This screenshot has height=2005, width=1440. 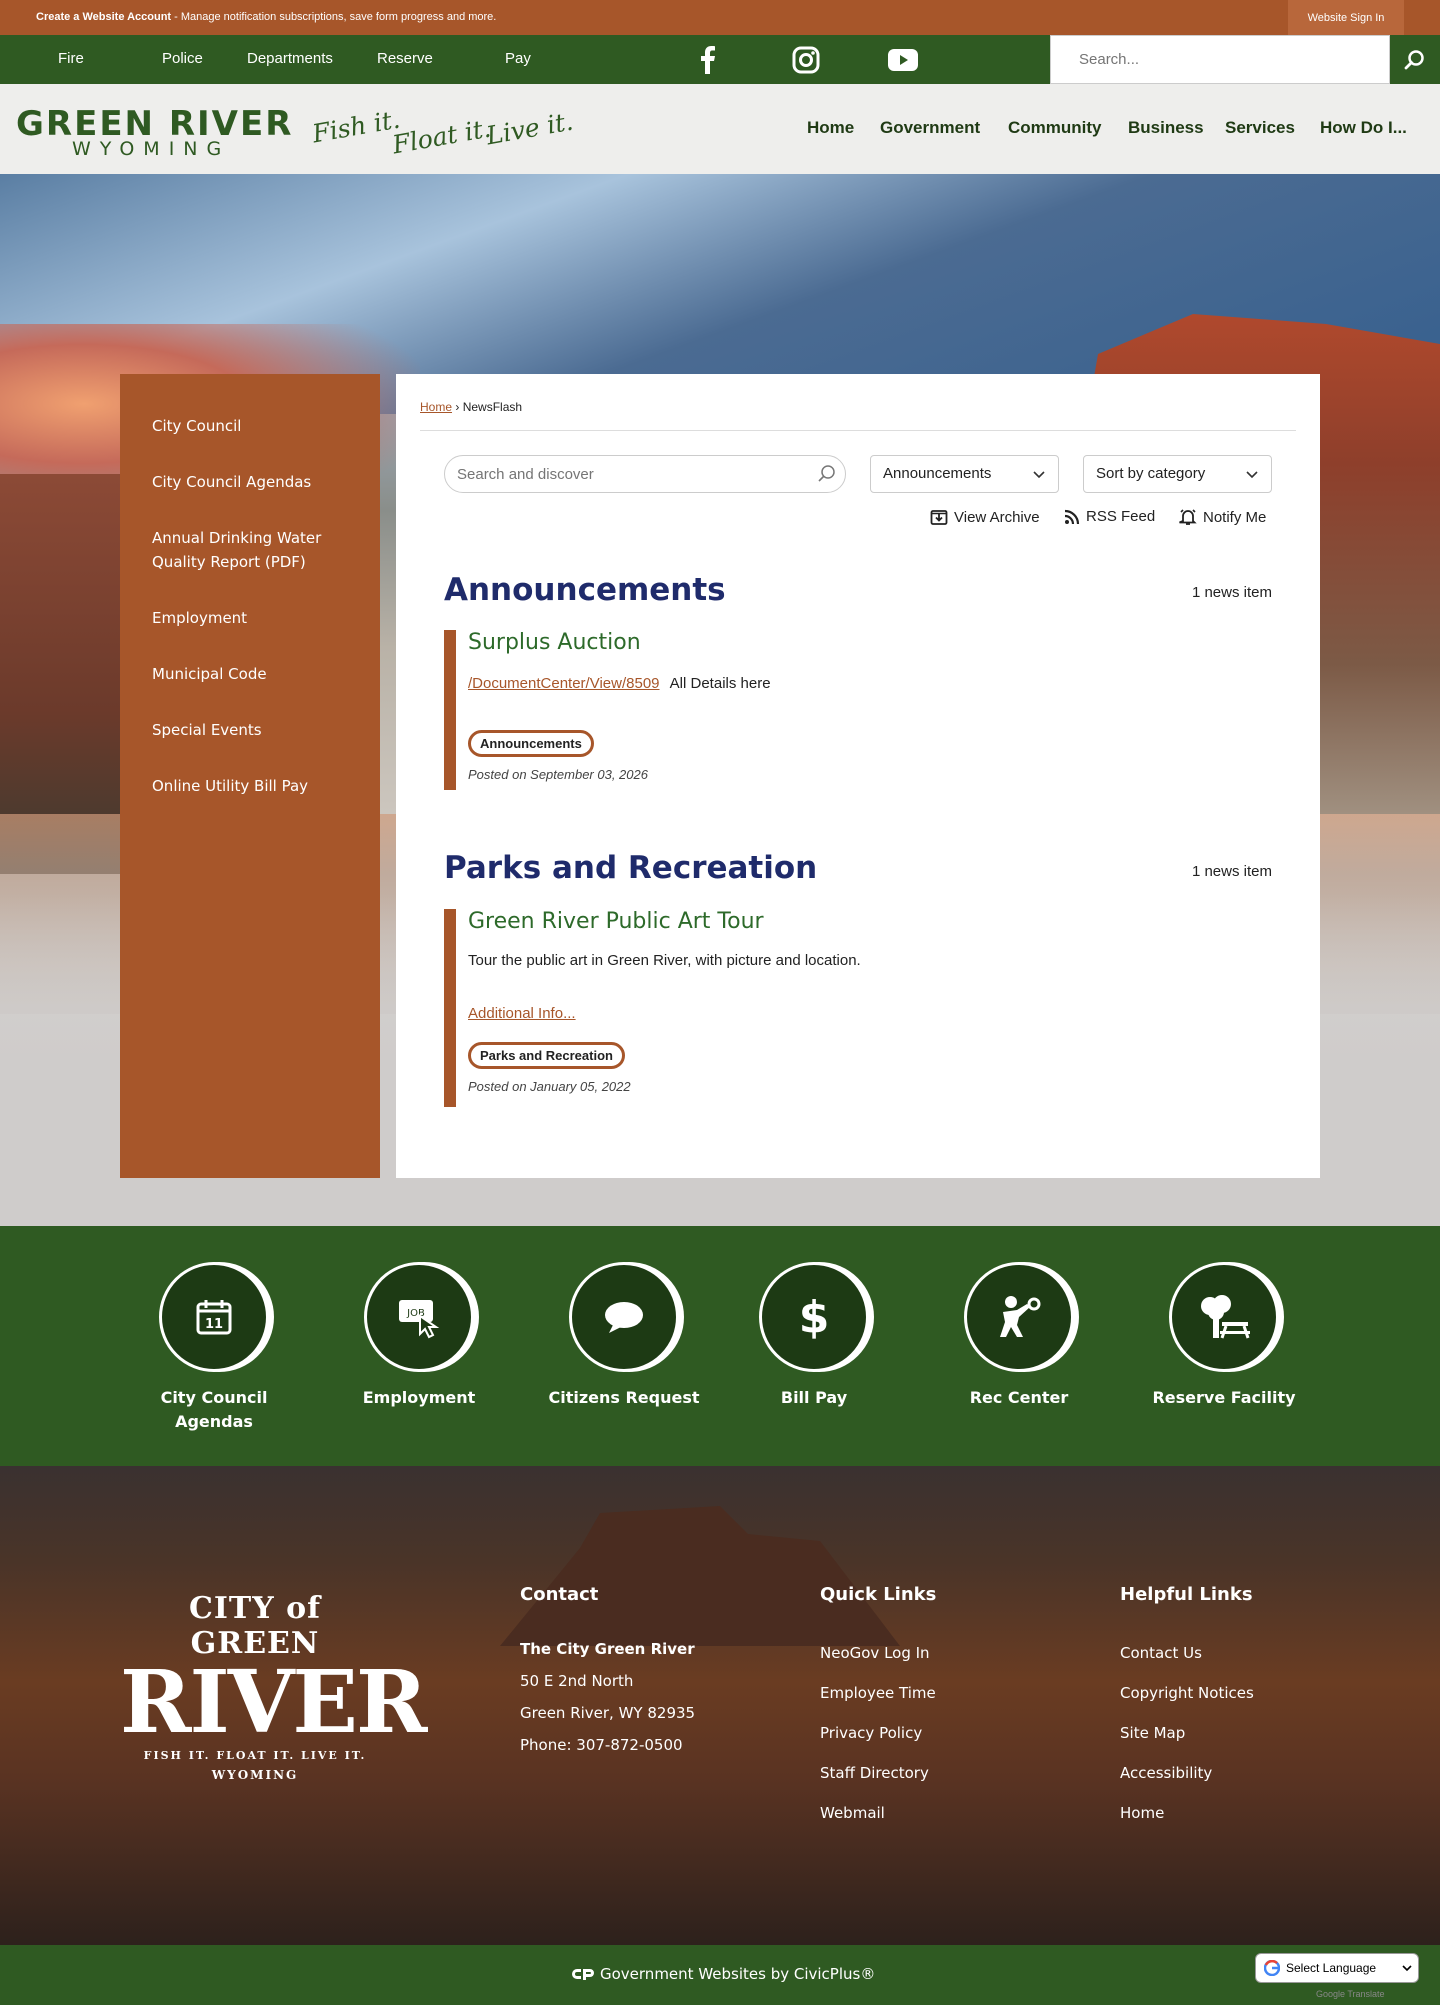 I want to click on quick-link-employment: JOB Employment, so click(x=419, y=1336).